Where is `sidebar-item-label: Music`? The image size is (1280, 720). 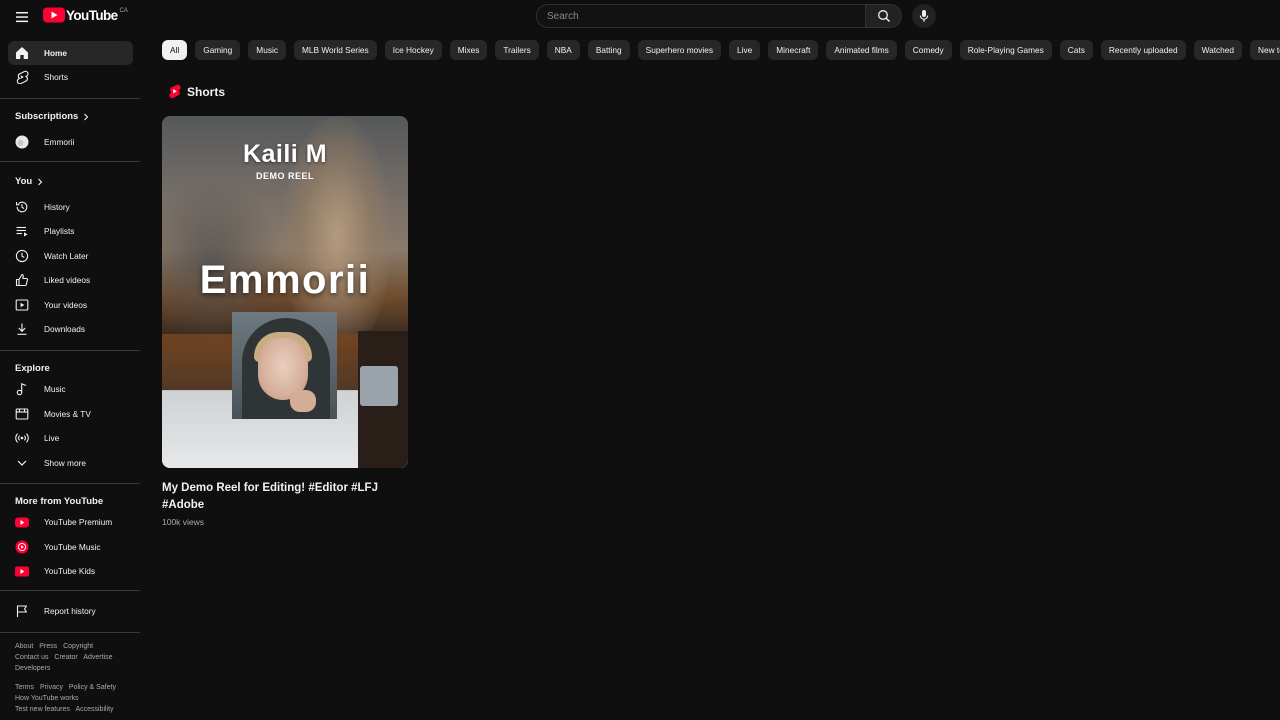 sidebar-item-label: Music is located at coordinates (55, 389).